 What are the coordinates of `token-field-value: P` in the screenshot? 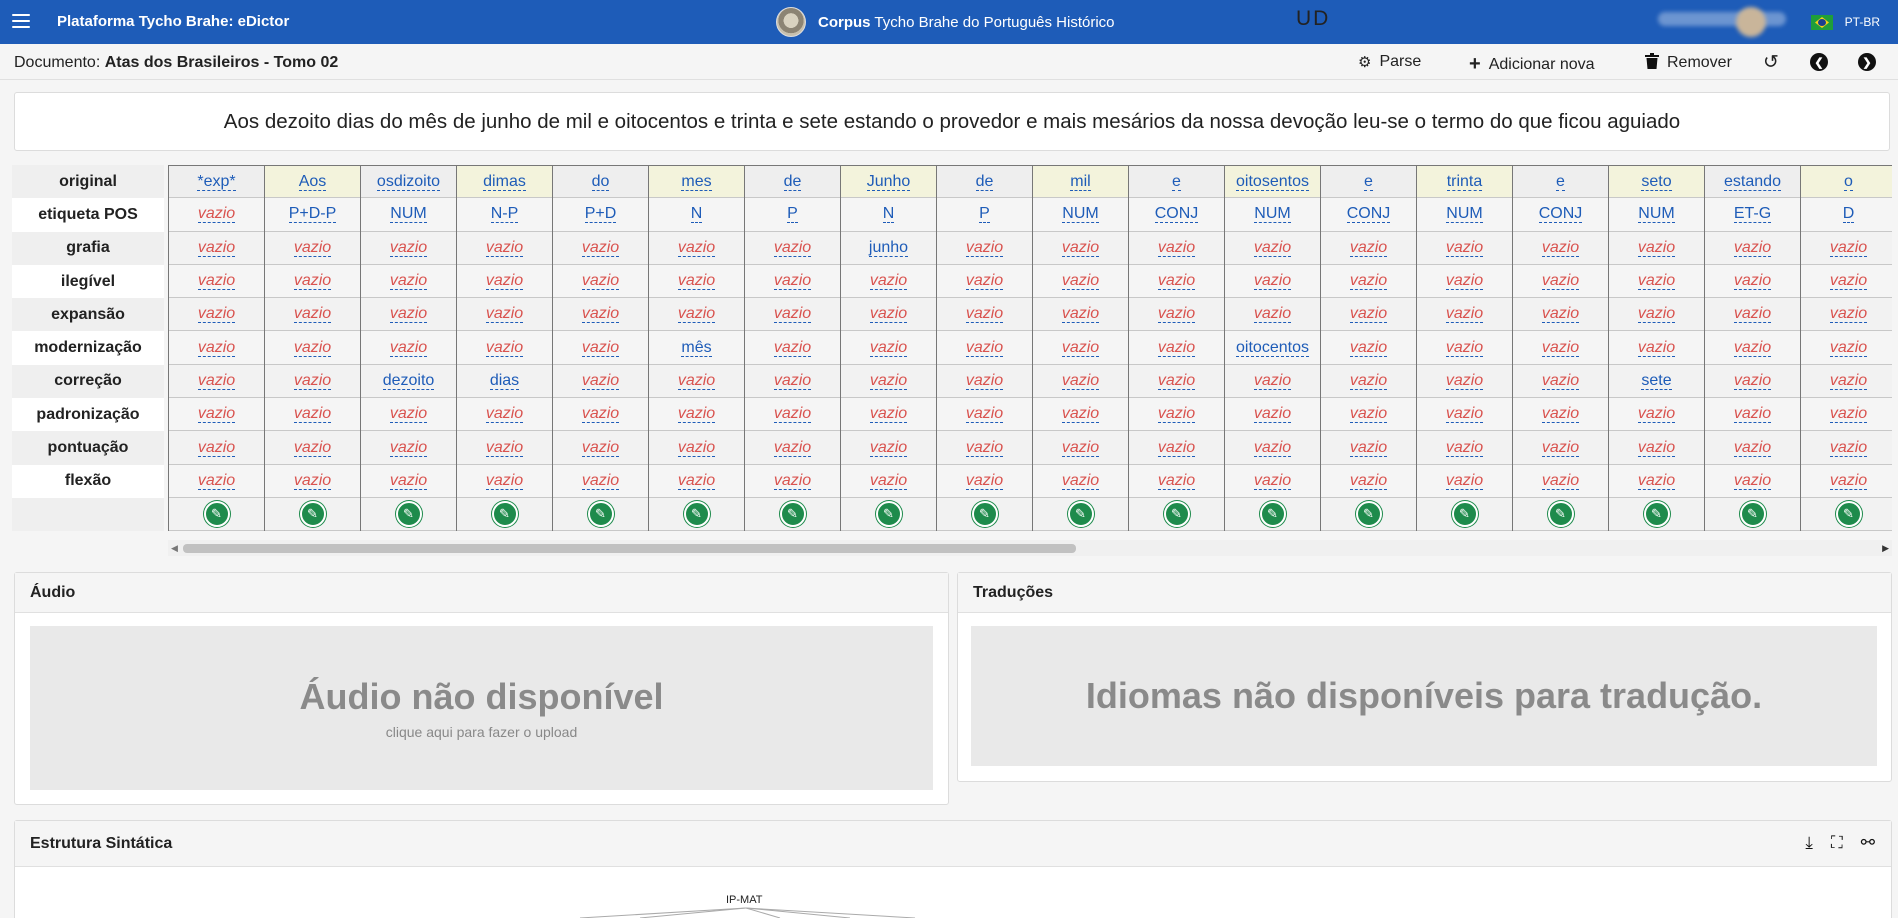 It's located at (984, 214).